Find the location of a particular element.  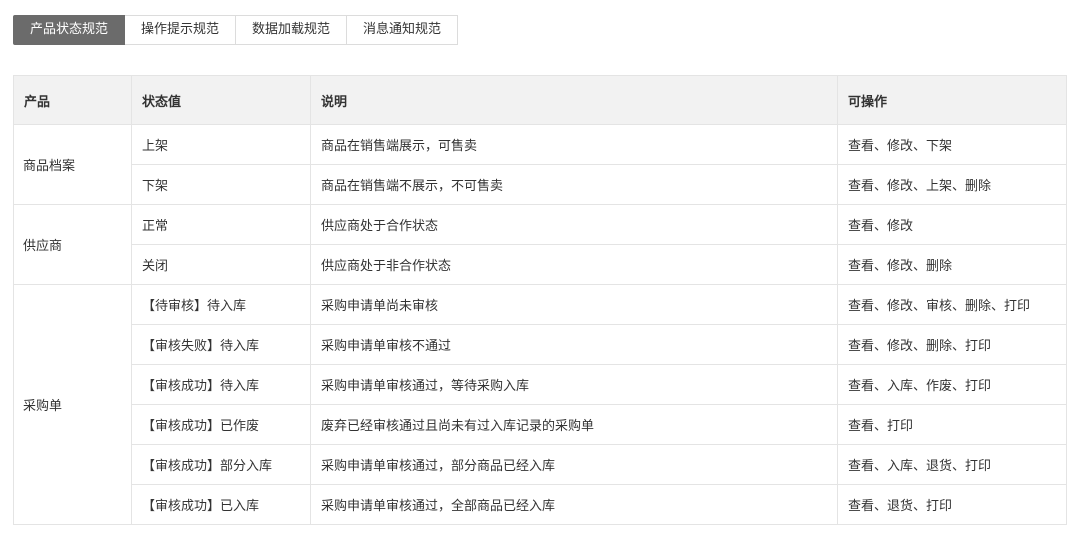

description-cell: 采购申请单审核通过，全部商品已经入库 is located at coordinates (574, 504).